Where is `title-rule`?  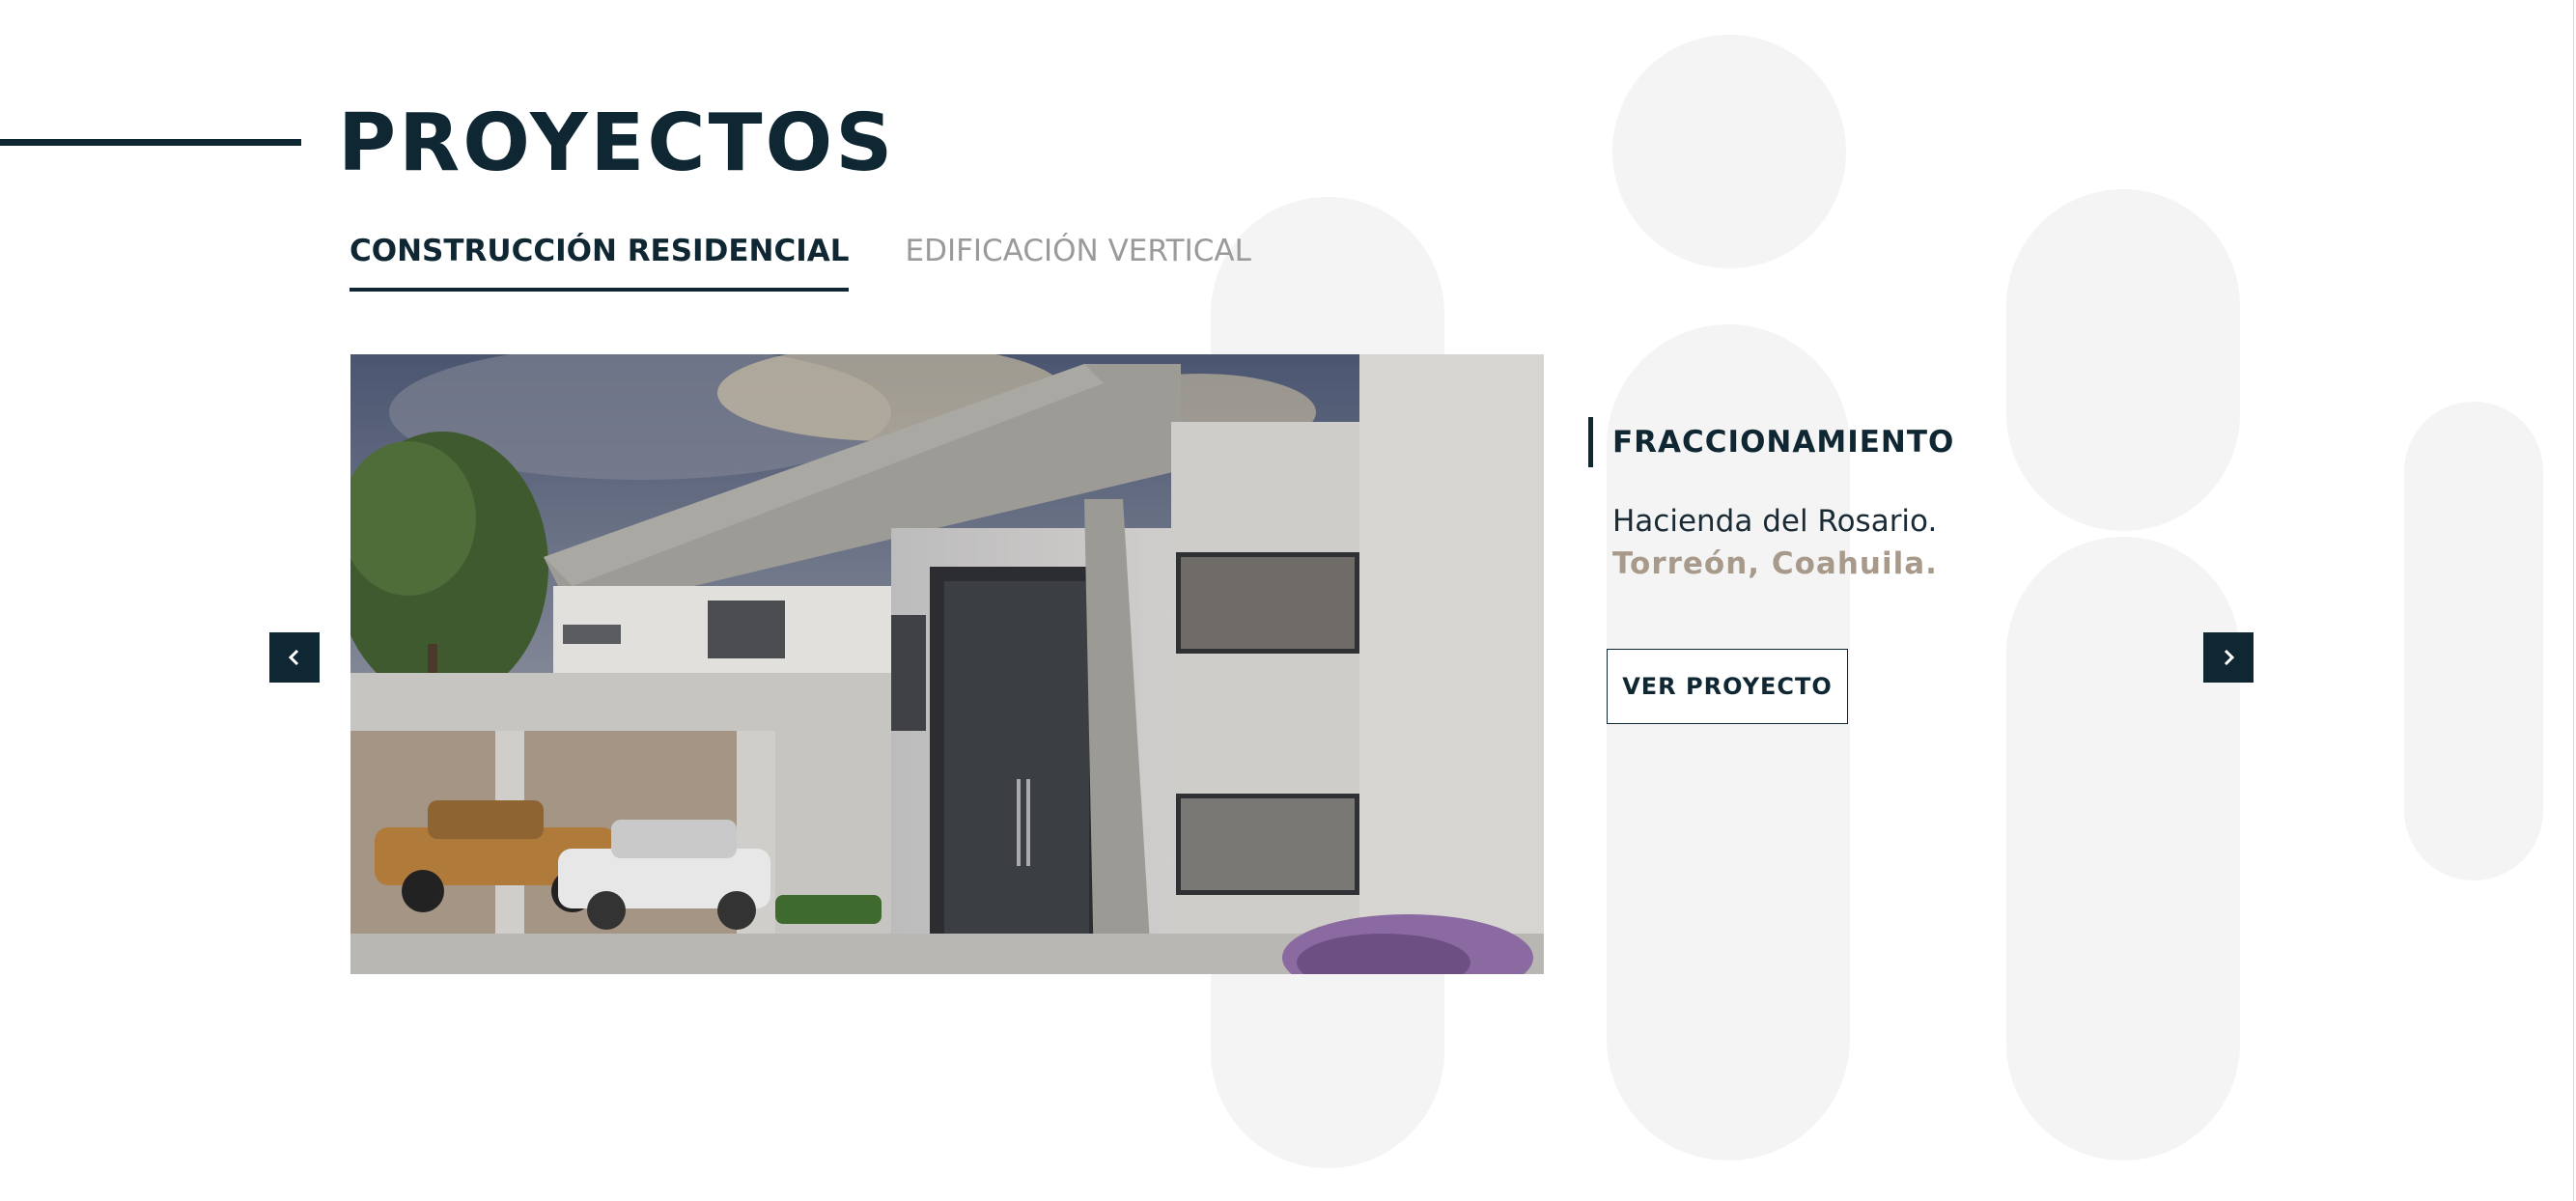
title-rule is located at coordinates (151, 142).